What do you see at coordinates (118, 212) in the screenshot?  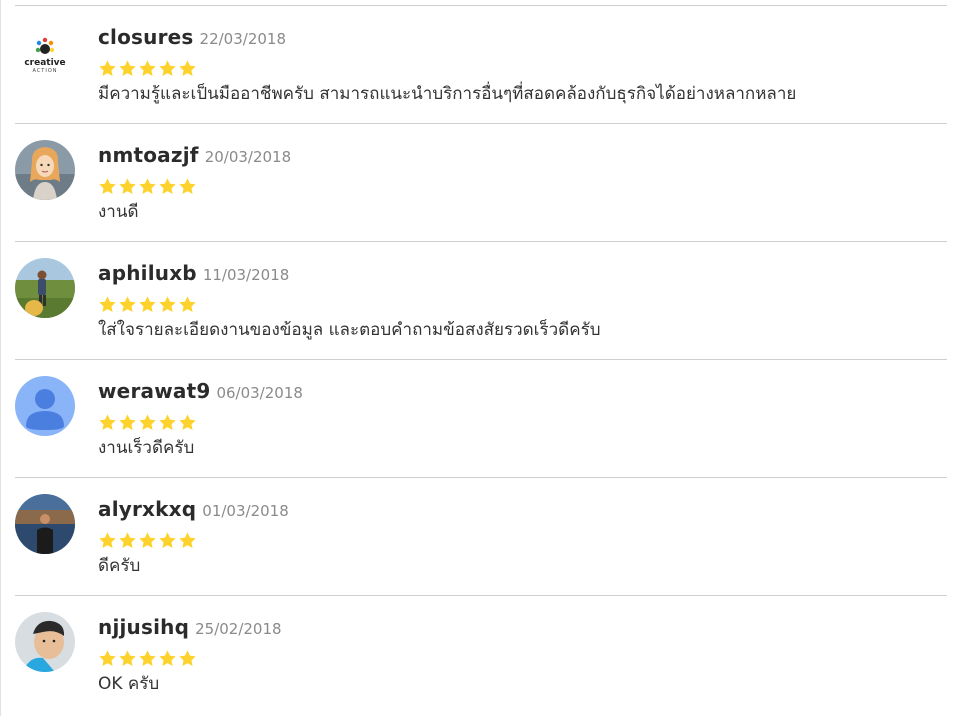 I see `review-text: งานดี` at bounding box center [118, 212].